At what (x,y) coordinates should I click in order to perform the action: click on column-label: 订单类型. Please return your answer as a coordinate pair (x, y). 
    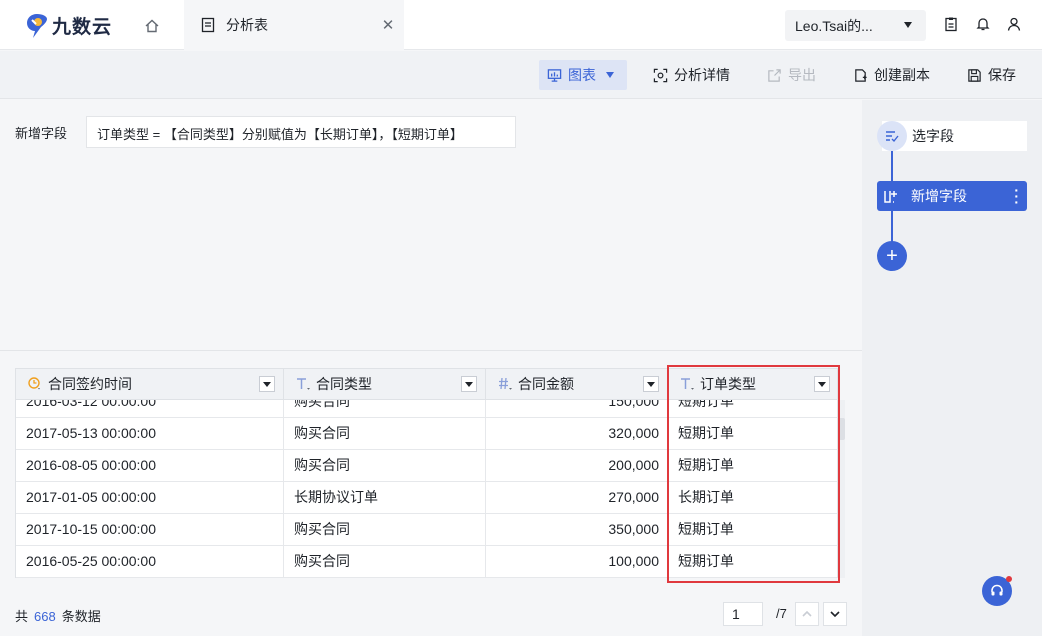
    Looking at the image, I should click on (728, 384).